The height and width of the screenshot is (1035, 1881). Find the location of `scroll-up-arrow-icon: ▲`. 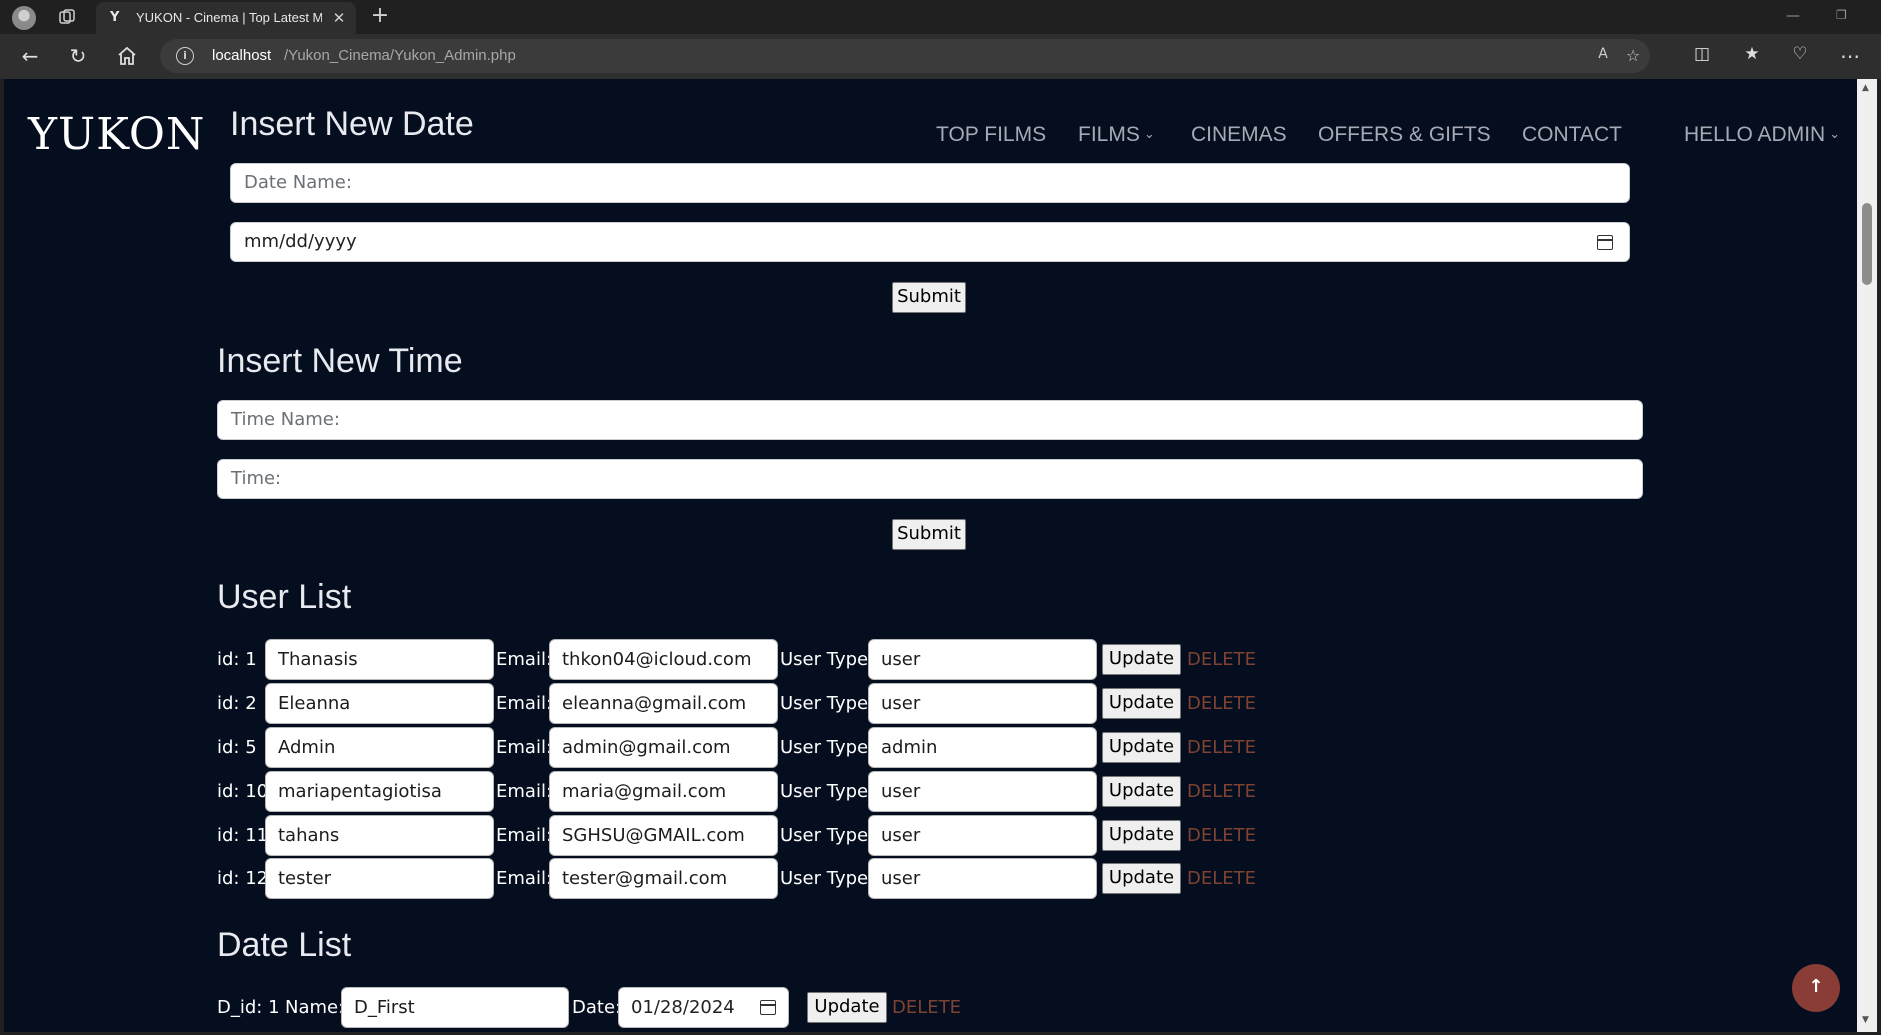

scroll-up-arrow-icon: ▲ is located at coordinates (1865, 88).